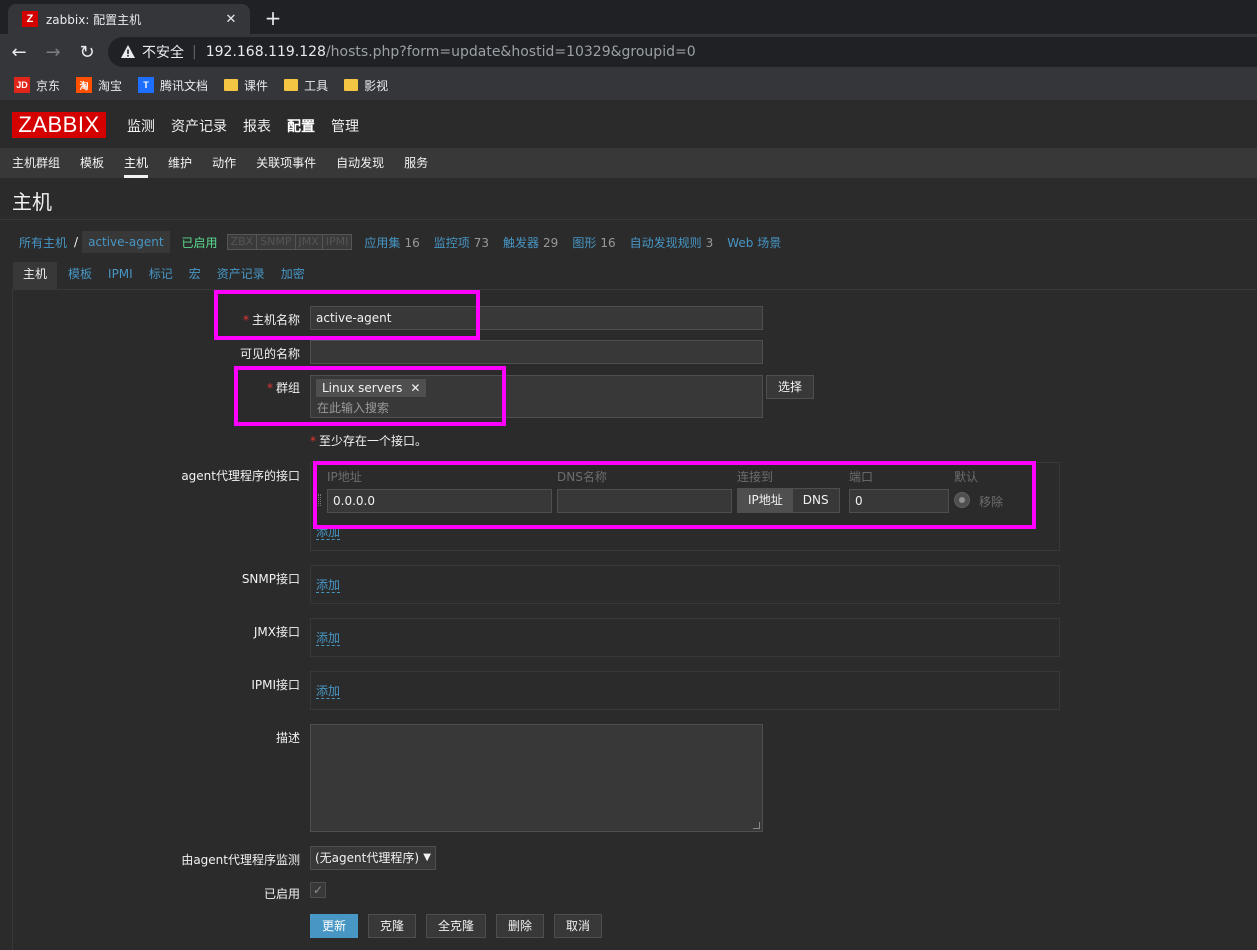 The width and height of the screenshot is (1257, 950). I want to click on availability-ipmi: IPMI, so click(337, 242).